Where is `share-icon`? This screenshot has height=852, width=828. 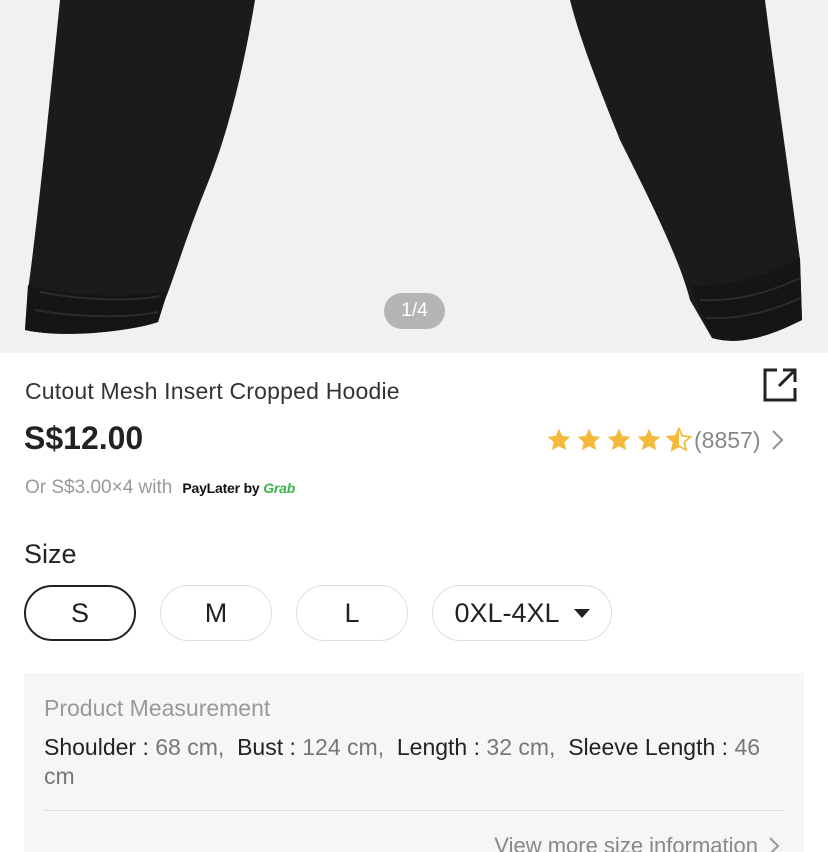 share-icon is located at coordinates (780, 385).